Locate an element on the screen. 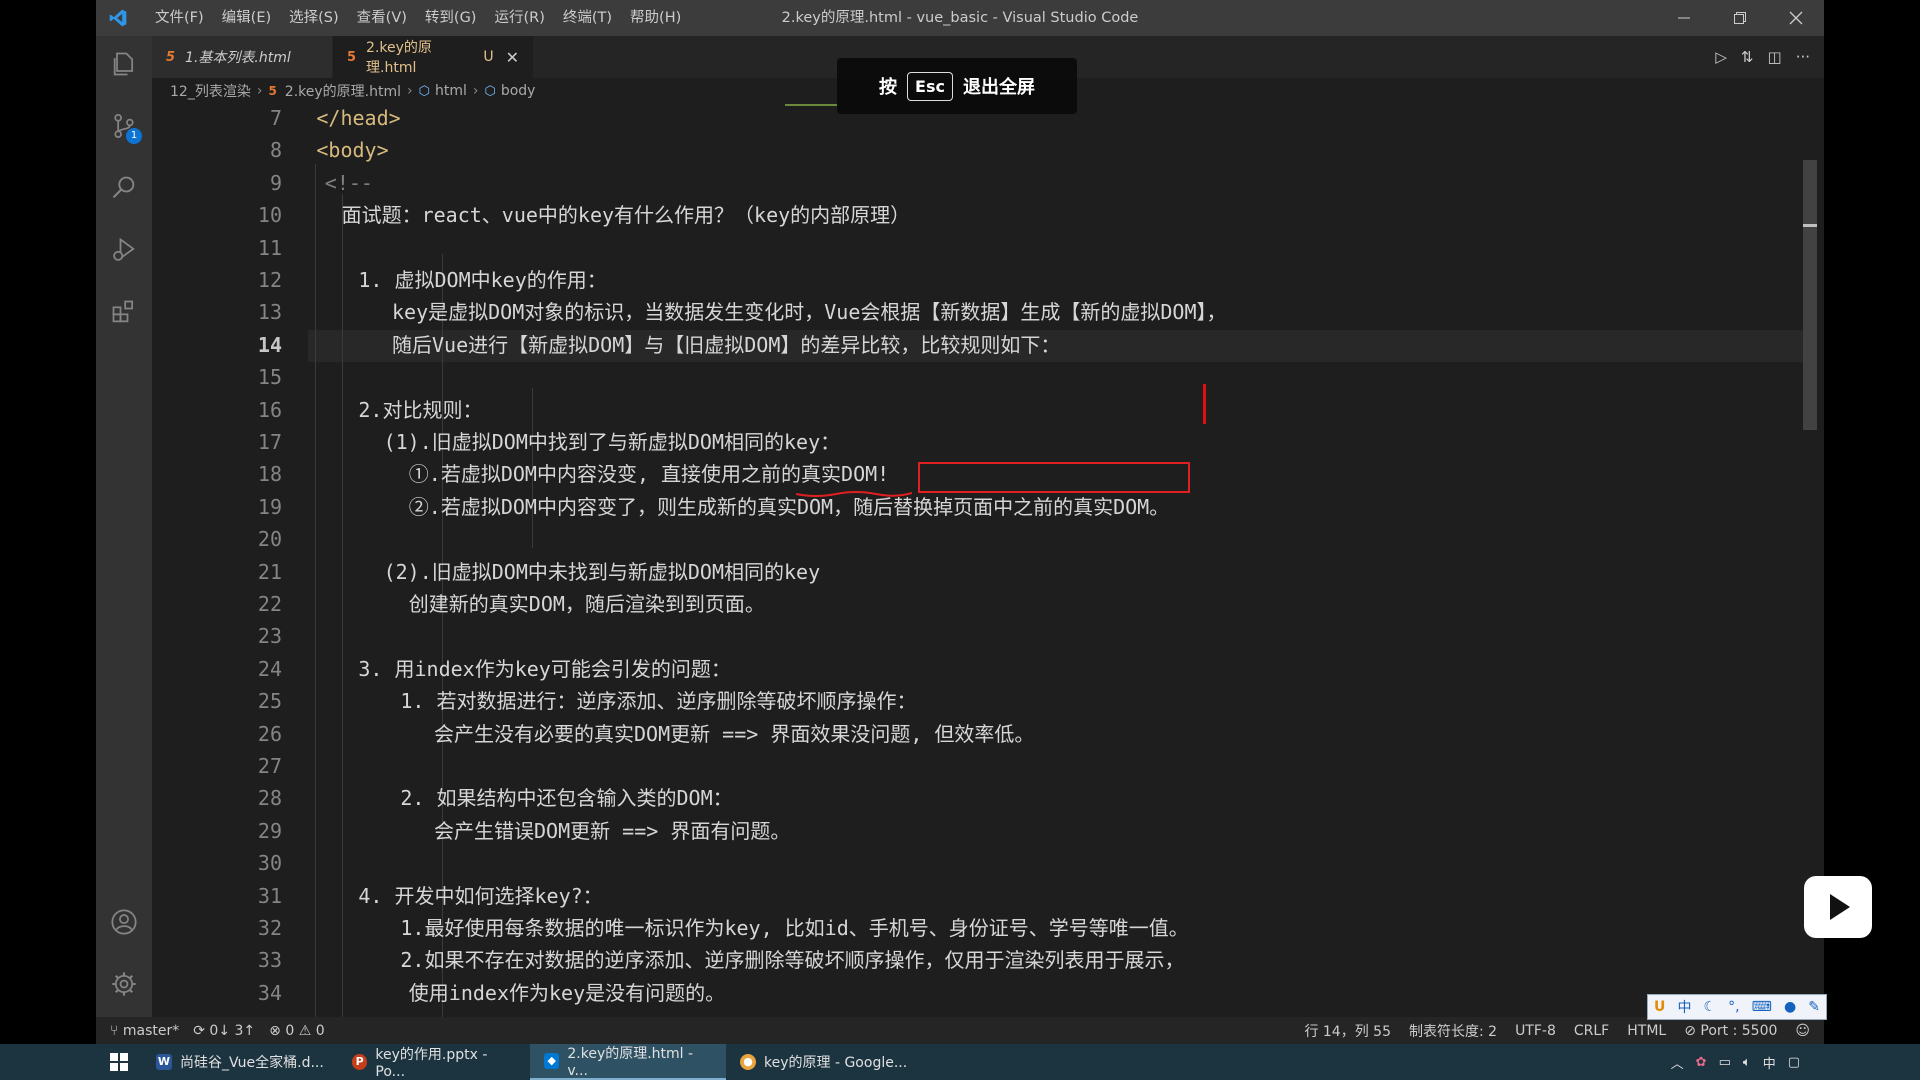 This screenshot has height=1080, width=1920. tab-size: 制表符长度: 2 is located at coordinates (1453, 1031).